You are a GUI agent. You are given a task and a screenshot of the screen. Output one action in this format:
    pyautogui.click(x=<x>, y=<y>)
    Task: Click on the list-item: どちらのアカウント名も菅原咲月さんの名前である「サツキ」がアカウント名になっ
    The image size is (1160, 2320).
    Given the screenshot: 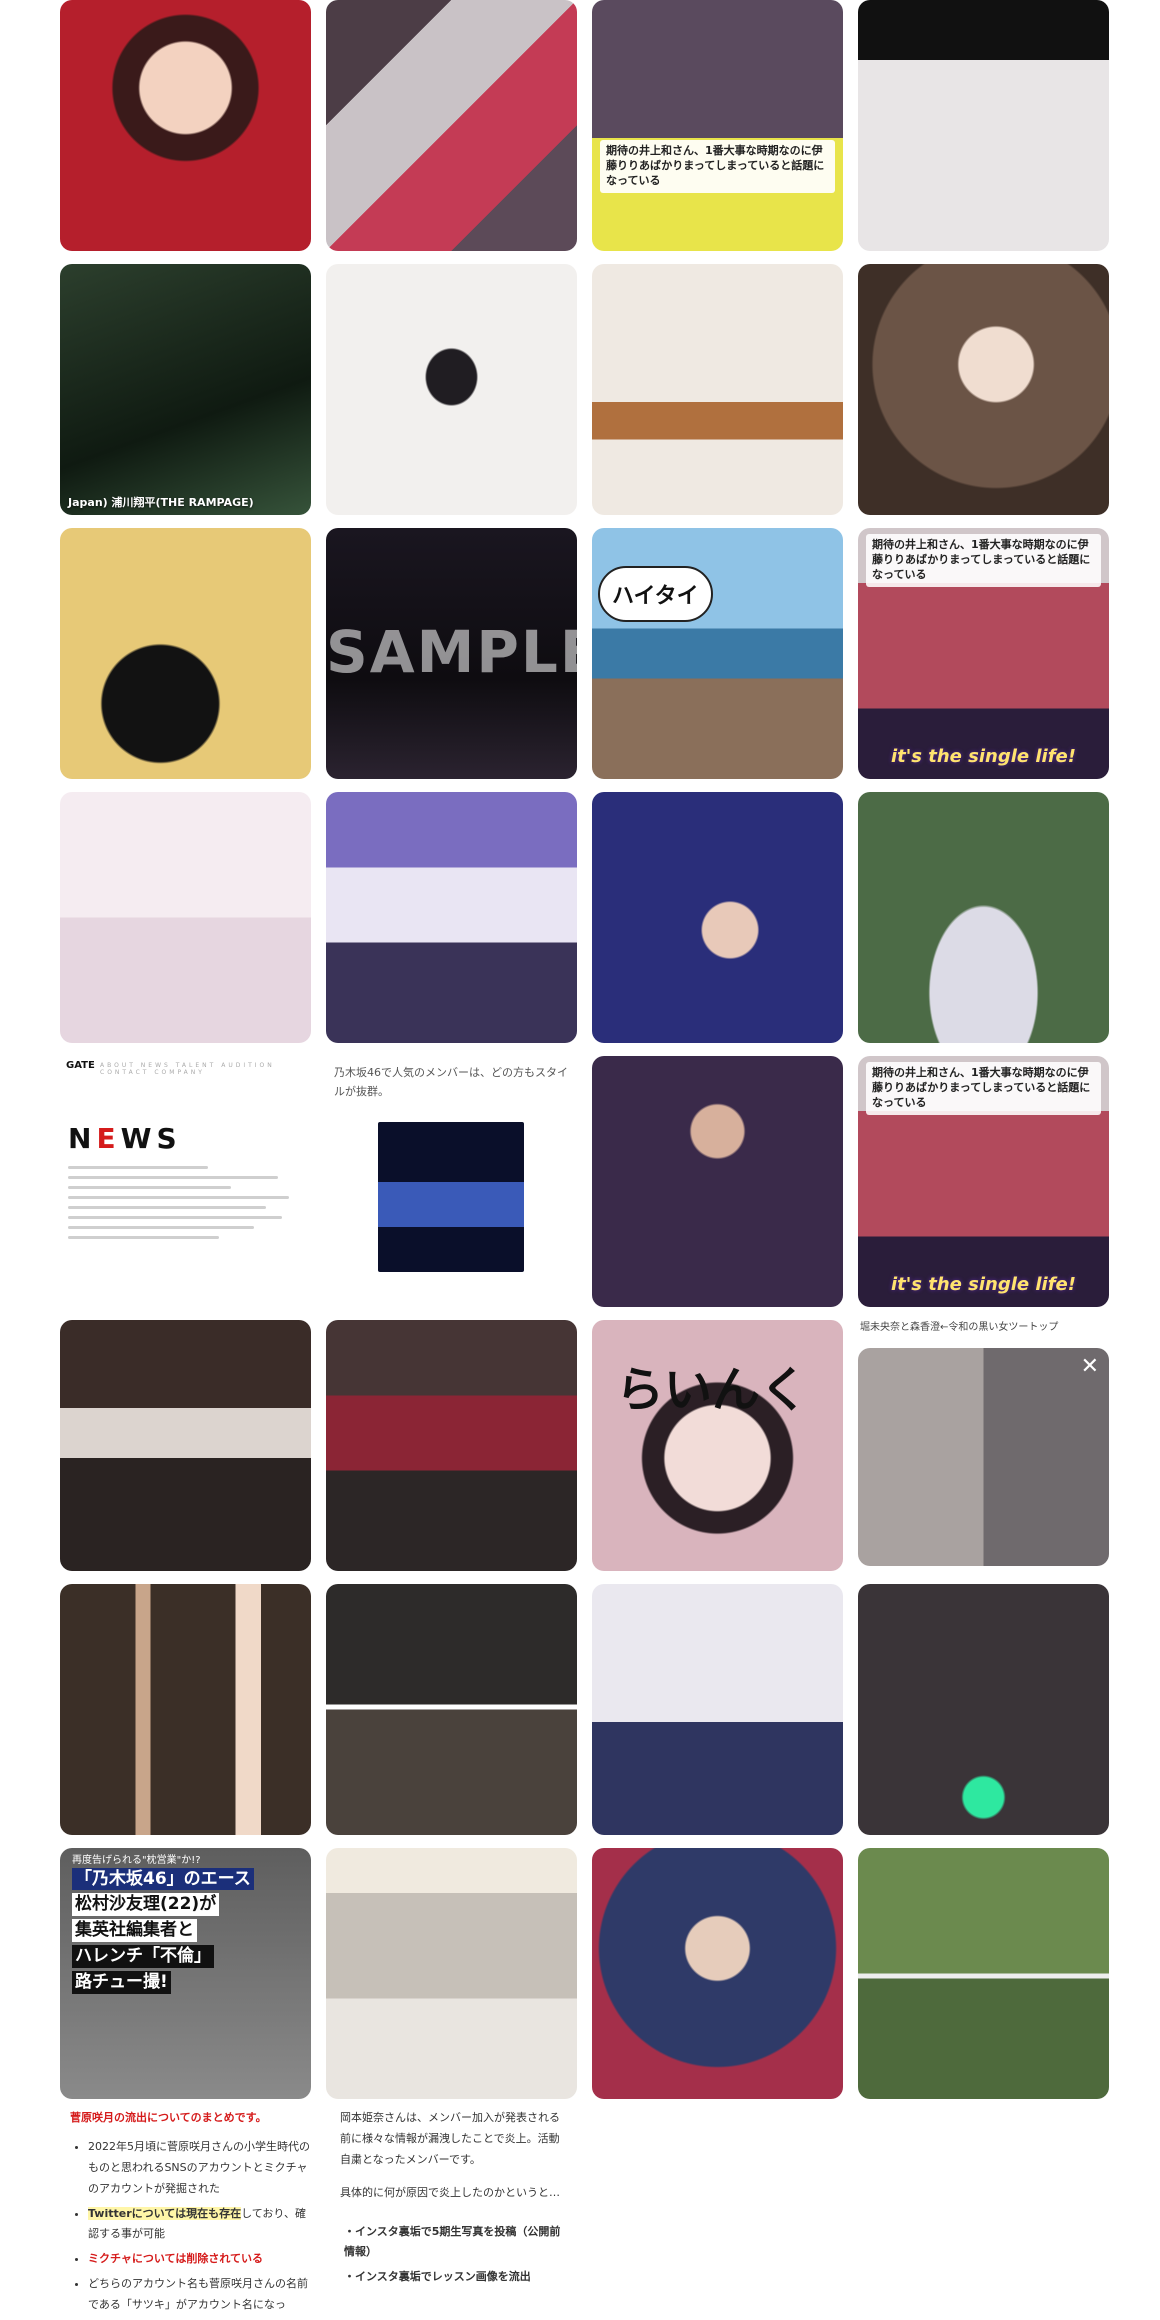 What is the action you would take?
    pyautogui.click(x=199, y=2295)
    